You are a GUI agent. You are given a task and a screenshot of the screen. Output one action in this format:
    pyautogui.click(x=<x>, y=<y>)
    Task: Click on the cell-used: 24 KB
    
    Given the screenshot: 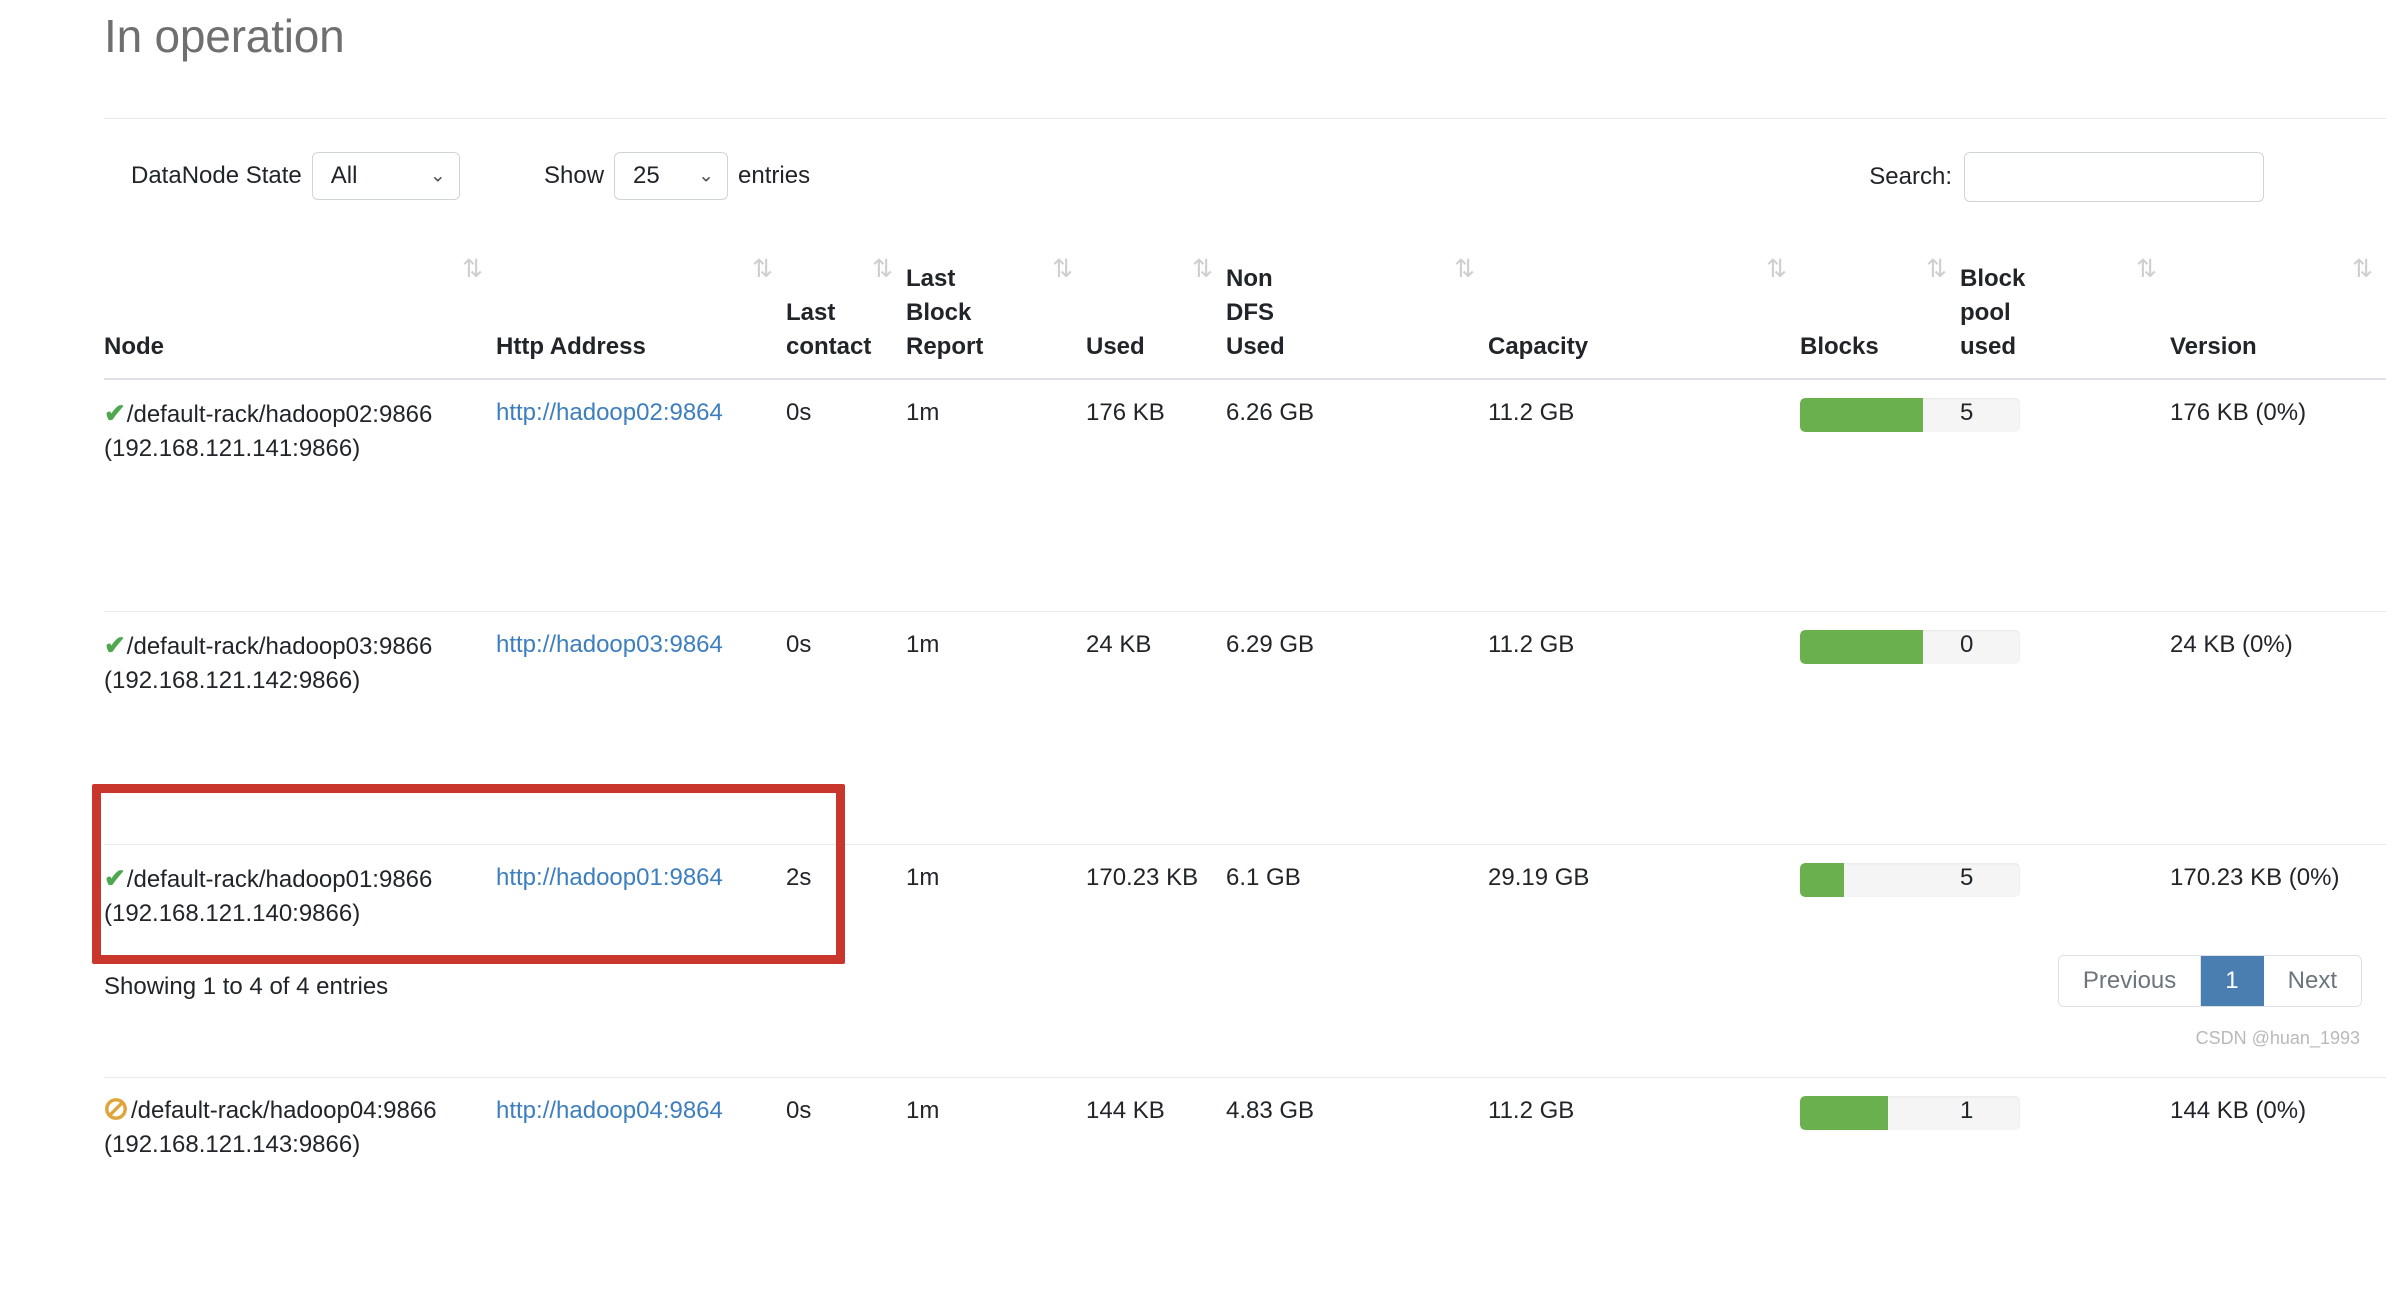 What is the action you would take?
    pyautogui.click(x=1156, y=728)
    